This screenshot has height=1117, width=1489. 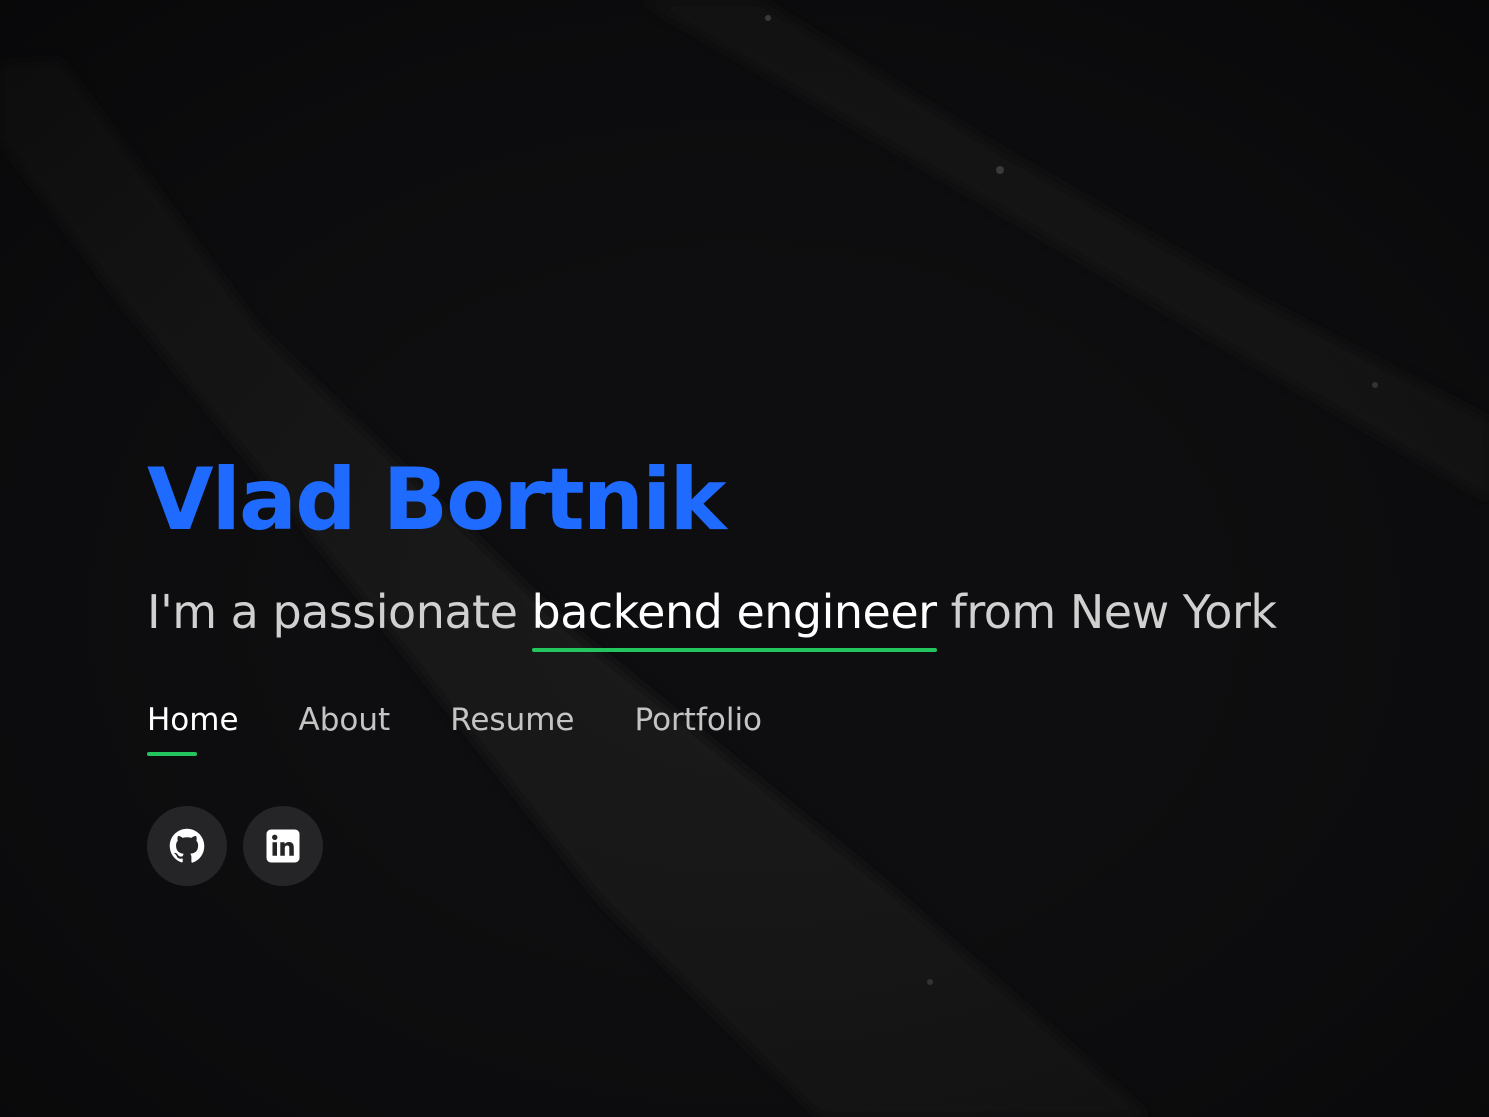 I want to click on social-links, so click(x=712, y=846).